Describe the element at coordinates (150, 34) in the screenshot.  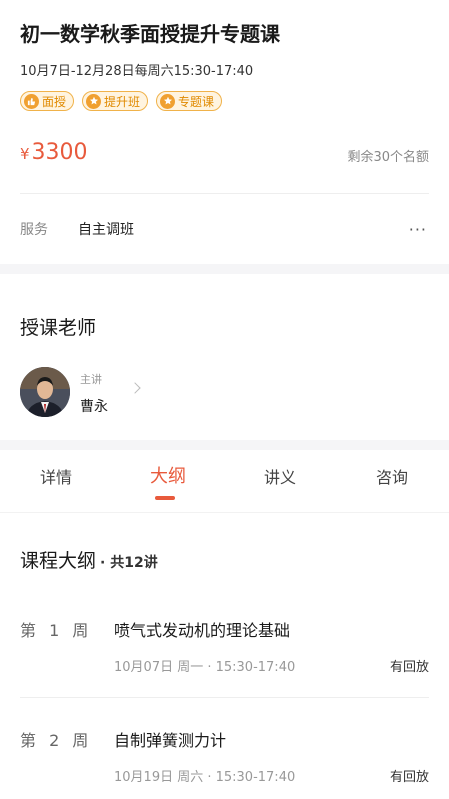
I see `course-title: 初一数学秋季面授提升专题课` at that location.